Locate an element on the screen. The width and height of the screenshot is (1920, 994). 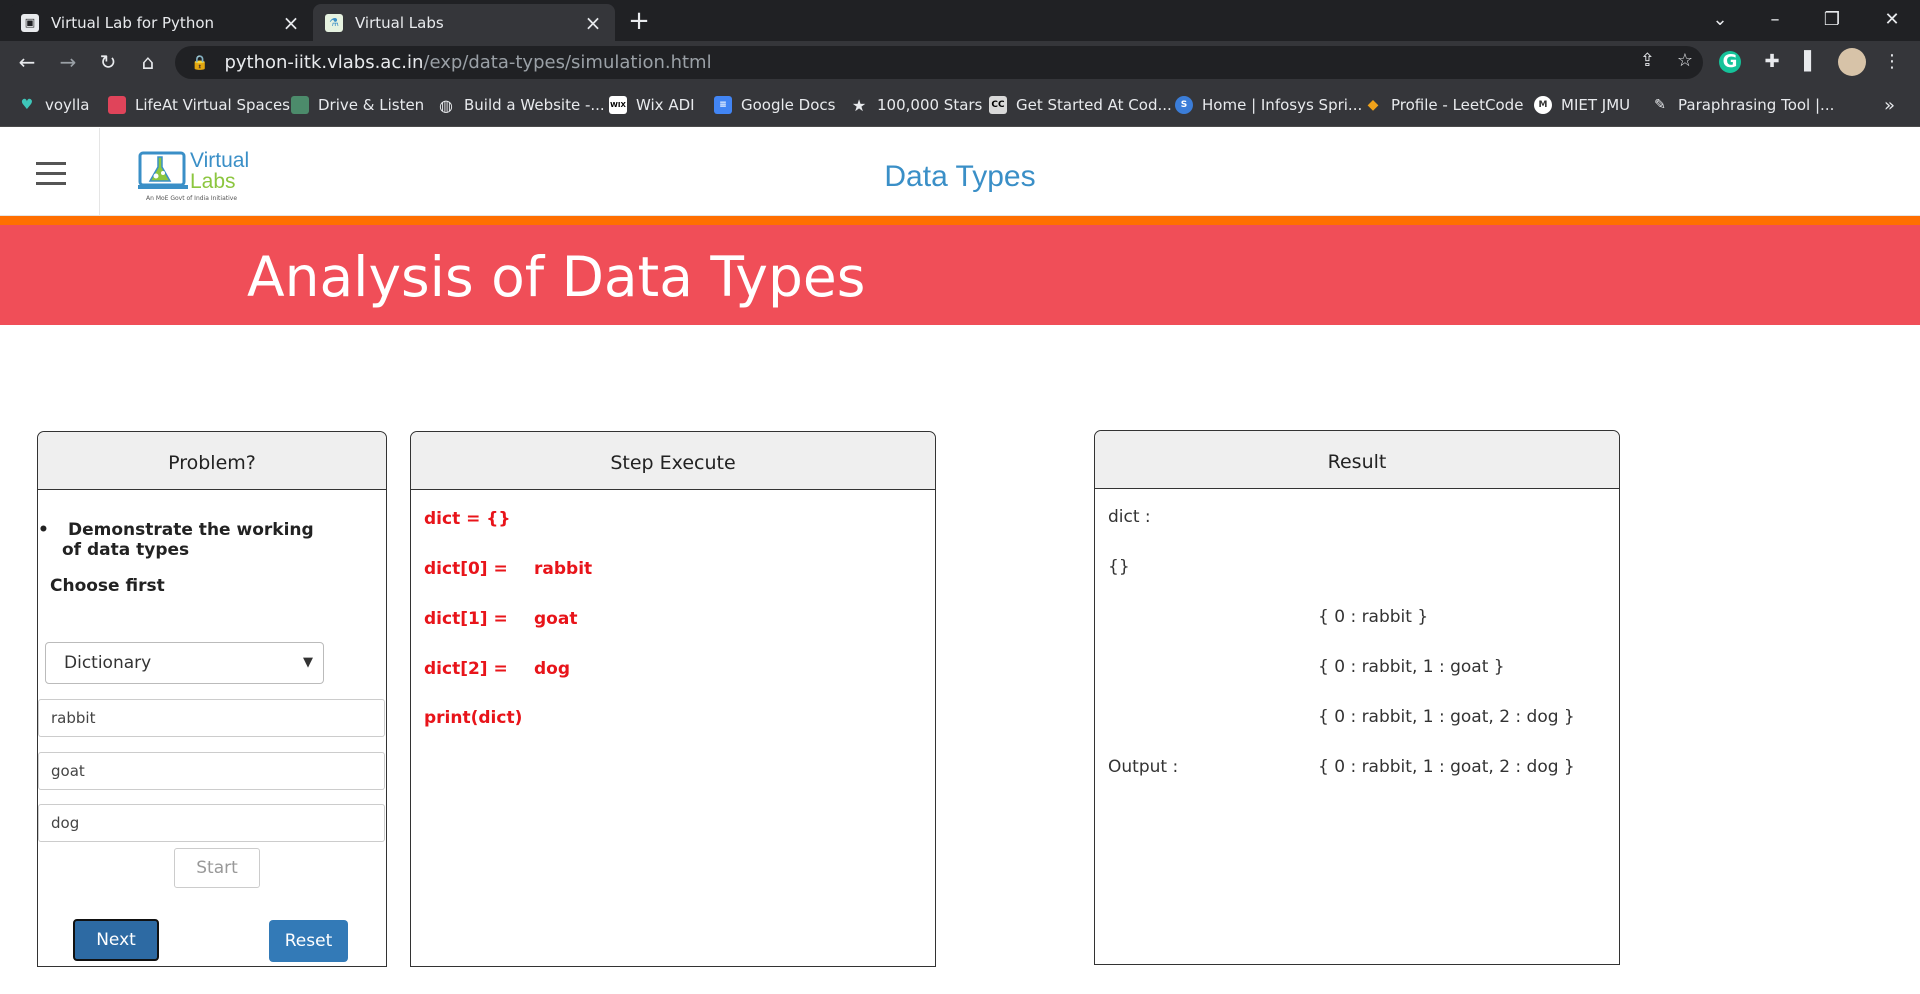
code-line-2: dict[0] = is located at coordinates (466, 569).